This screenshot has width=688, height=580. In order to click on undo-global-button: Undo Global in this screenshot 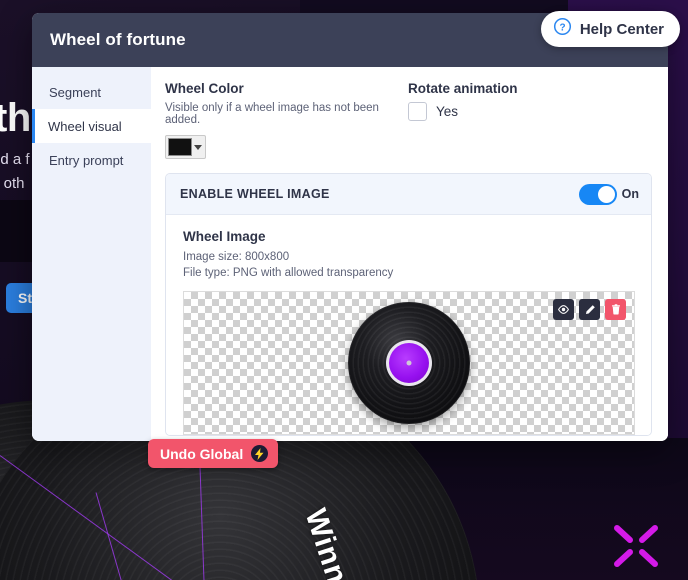, I will do `click(213, 453)`.